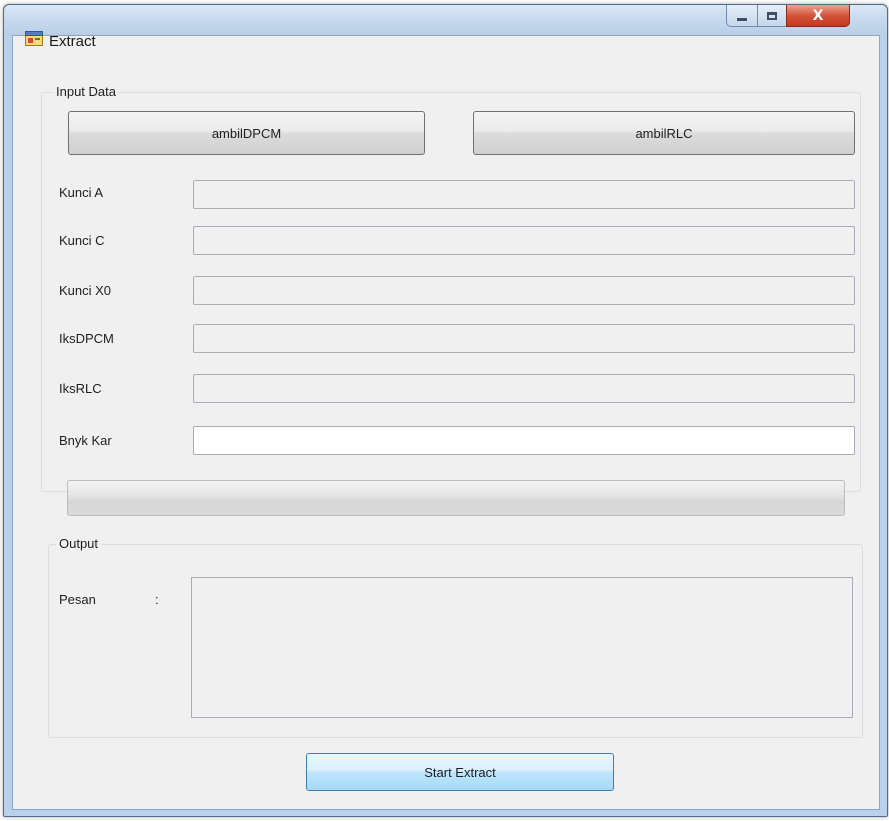  I want to click on output-group-label: Output, so click(79, 543).